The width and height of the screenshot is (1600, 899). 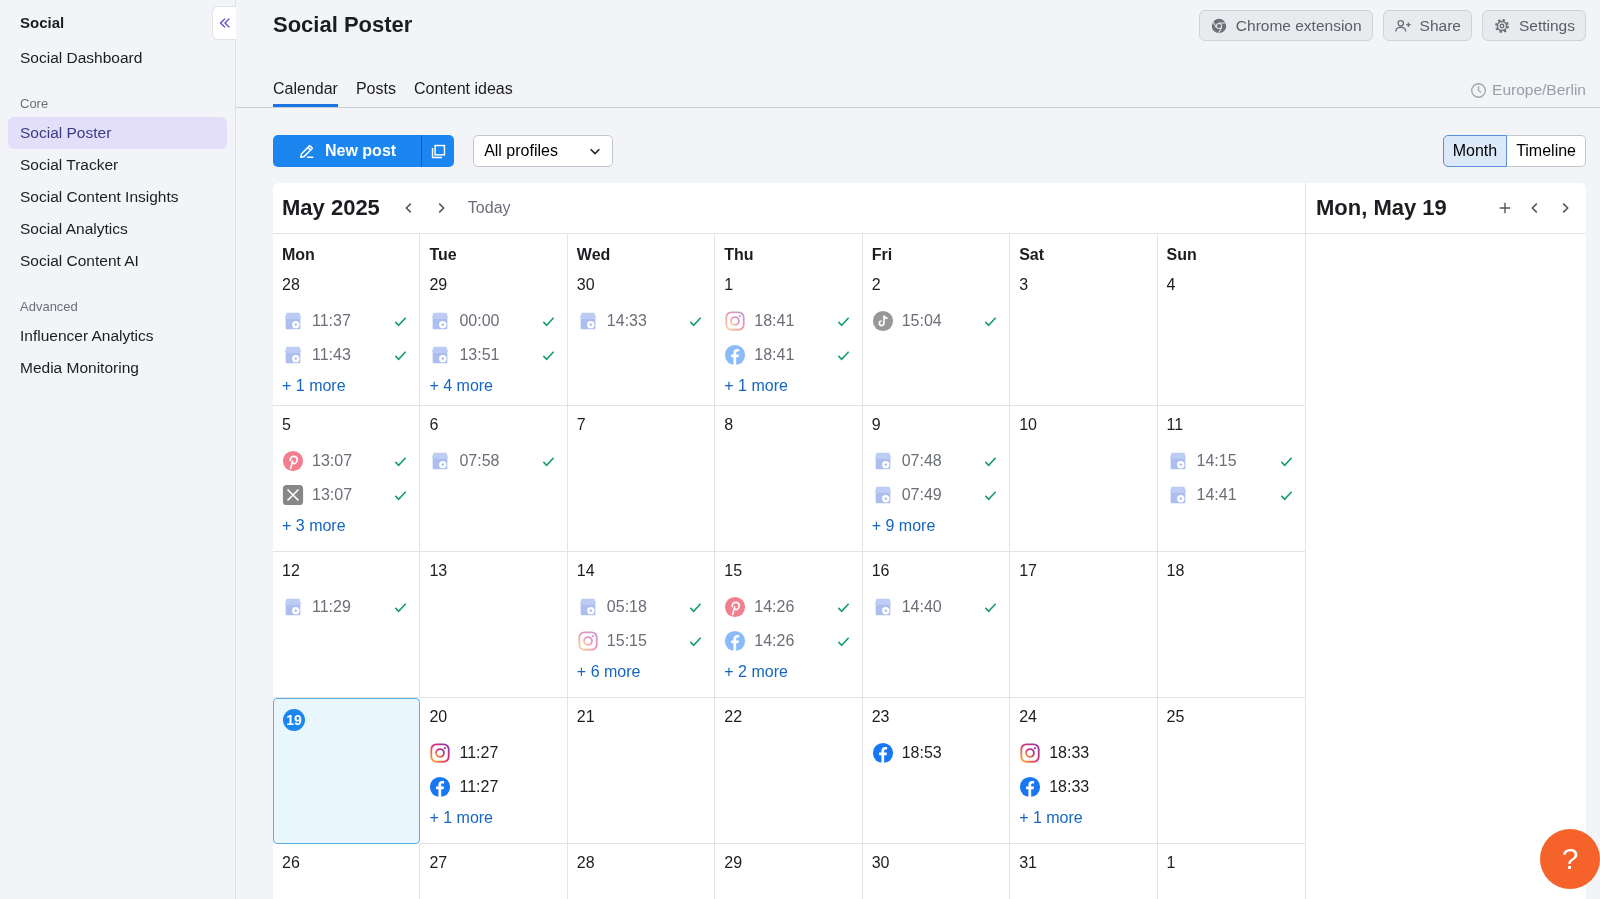 I want to click on chrome-button: Chrome extension, so click(x=1285, y=25).